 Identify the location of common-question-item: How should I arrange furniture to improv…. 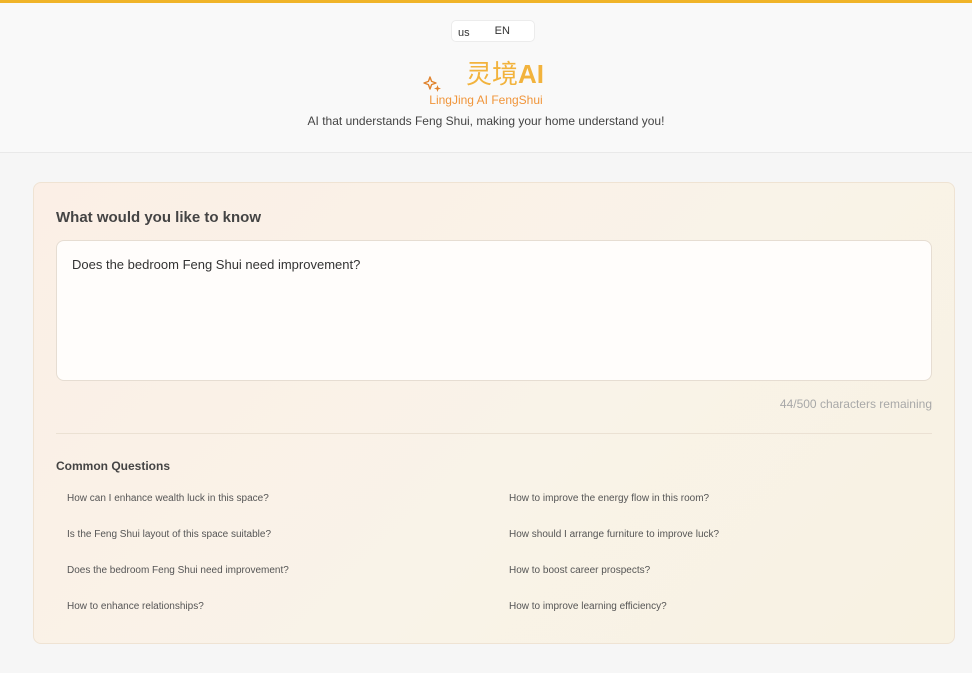
(614, 534).